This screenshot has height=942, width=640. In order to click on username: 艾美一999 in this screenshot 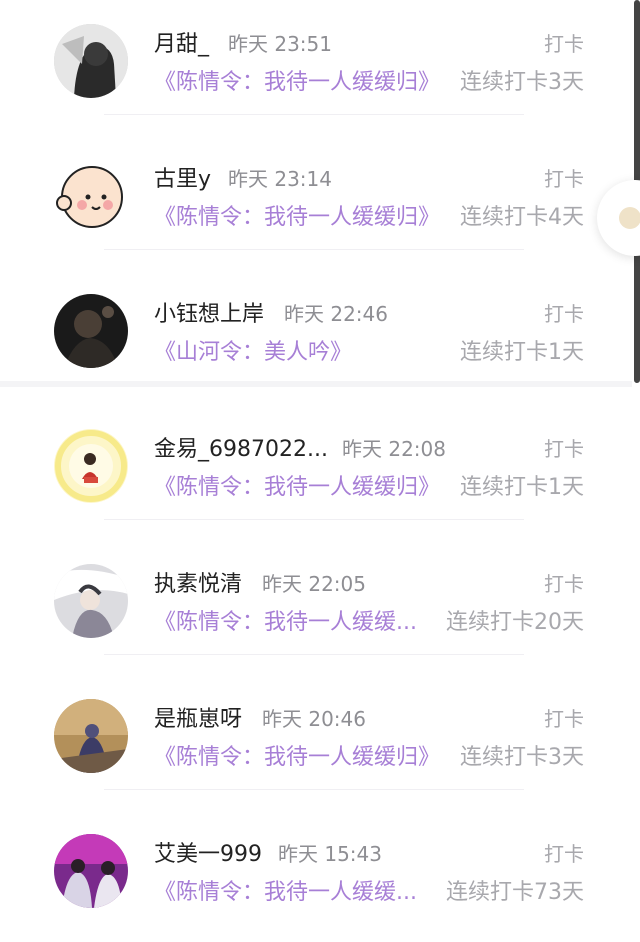, I will do `click(208, 852)`.